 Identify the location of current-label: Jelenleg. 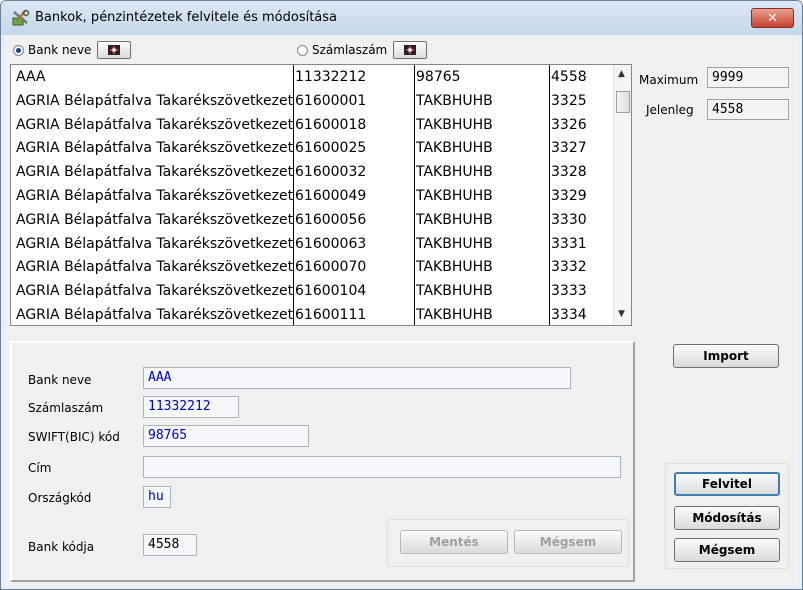
(670, 110).